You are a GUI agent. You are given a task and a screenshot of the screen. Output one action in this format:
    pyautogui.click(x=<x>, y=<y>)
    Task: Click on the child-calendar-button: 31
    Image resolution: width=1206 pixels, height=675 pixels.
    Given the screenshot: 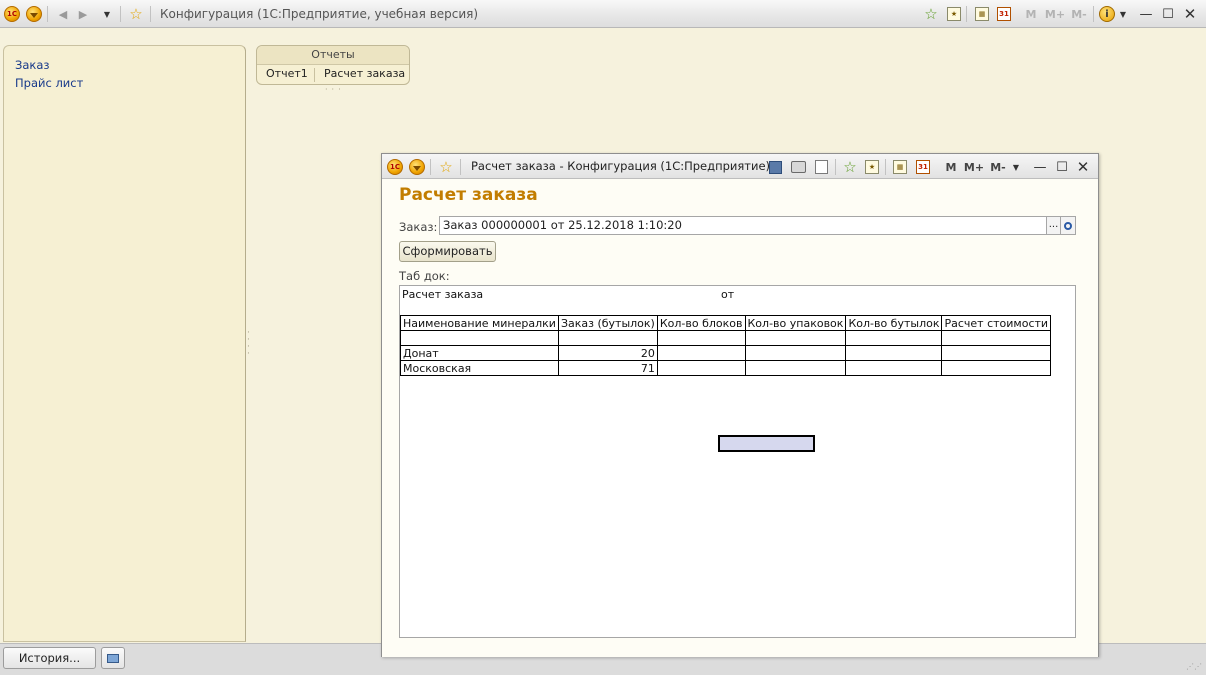 What is the action you would take?
    pyautogui.click(x=923, y=167)
    